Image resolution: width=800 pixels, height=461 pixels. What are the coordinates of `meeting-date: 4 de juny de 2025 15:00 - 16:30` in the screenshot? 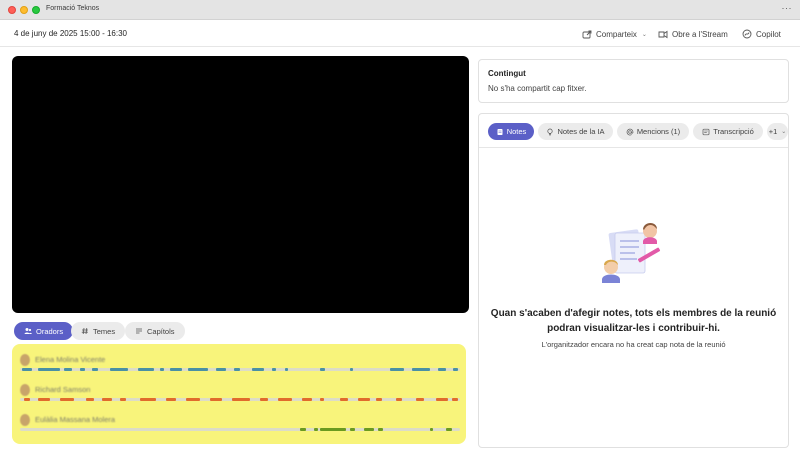 It's located at (70, 33).